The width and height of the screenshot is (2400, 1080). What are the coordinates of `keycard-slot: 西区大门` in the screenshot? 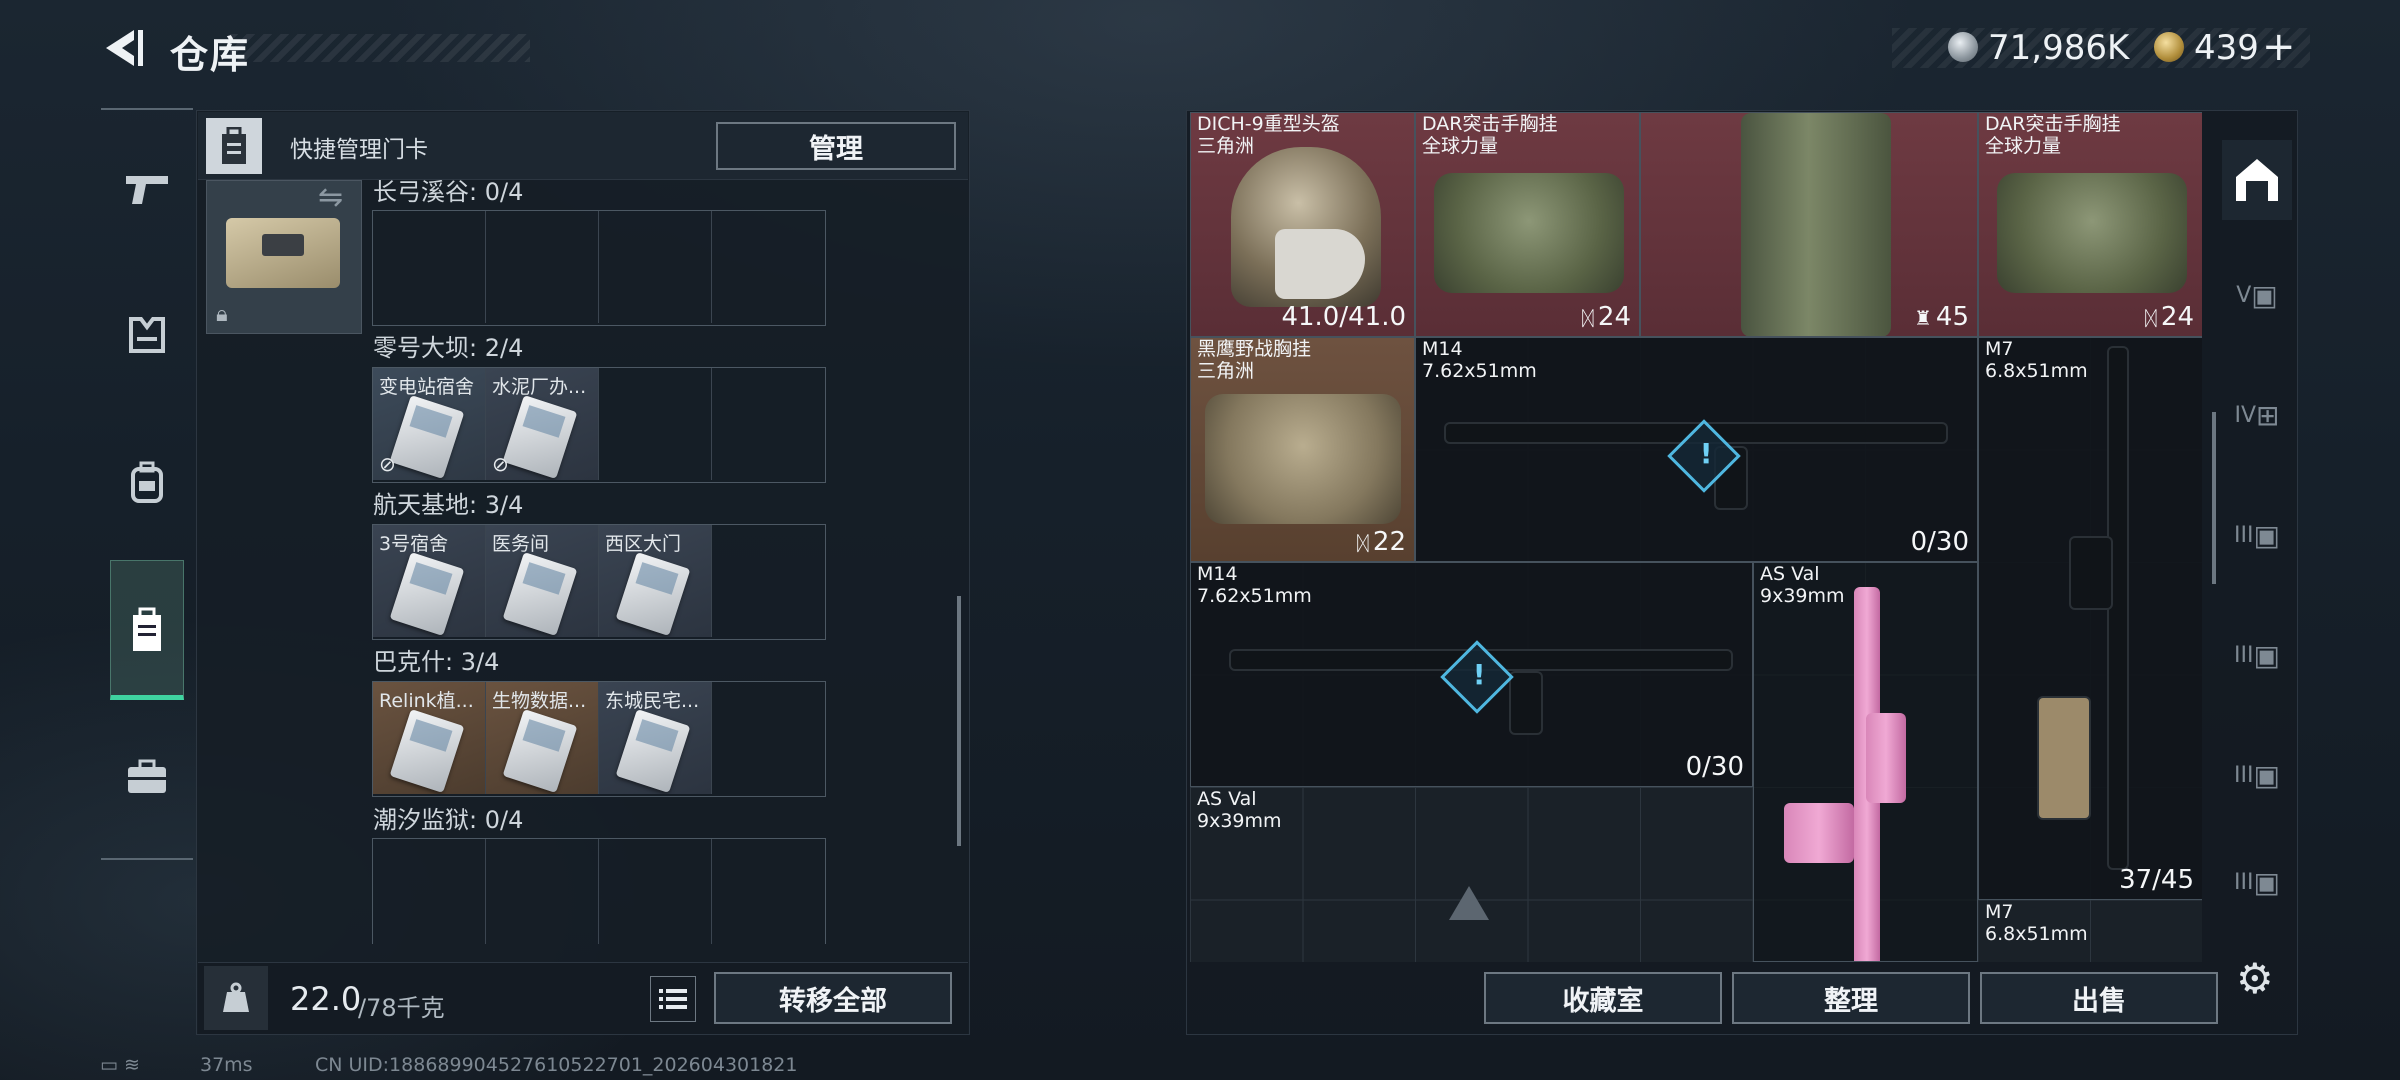 It's located at (655, 581).